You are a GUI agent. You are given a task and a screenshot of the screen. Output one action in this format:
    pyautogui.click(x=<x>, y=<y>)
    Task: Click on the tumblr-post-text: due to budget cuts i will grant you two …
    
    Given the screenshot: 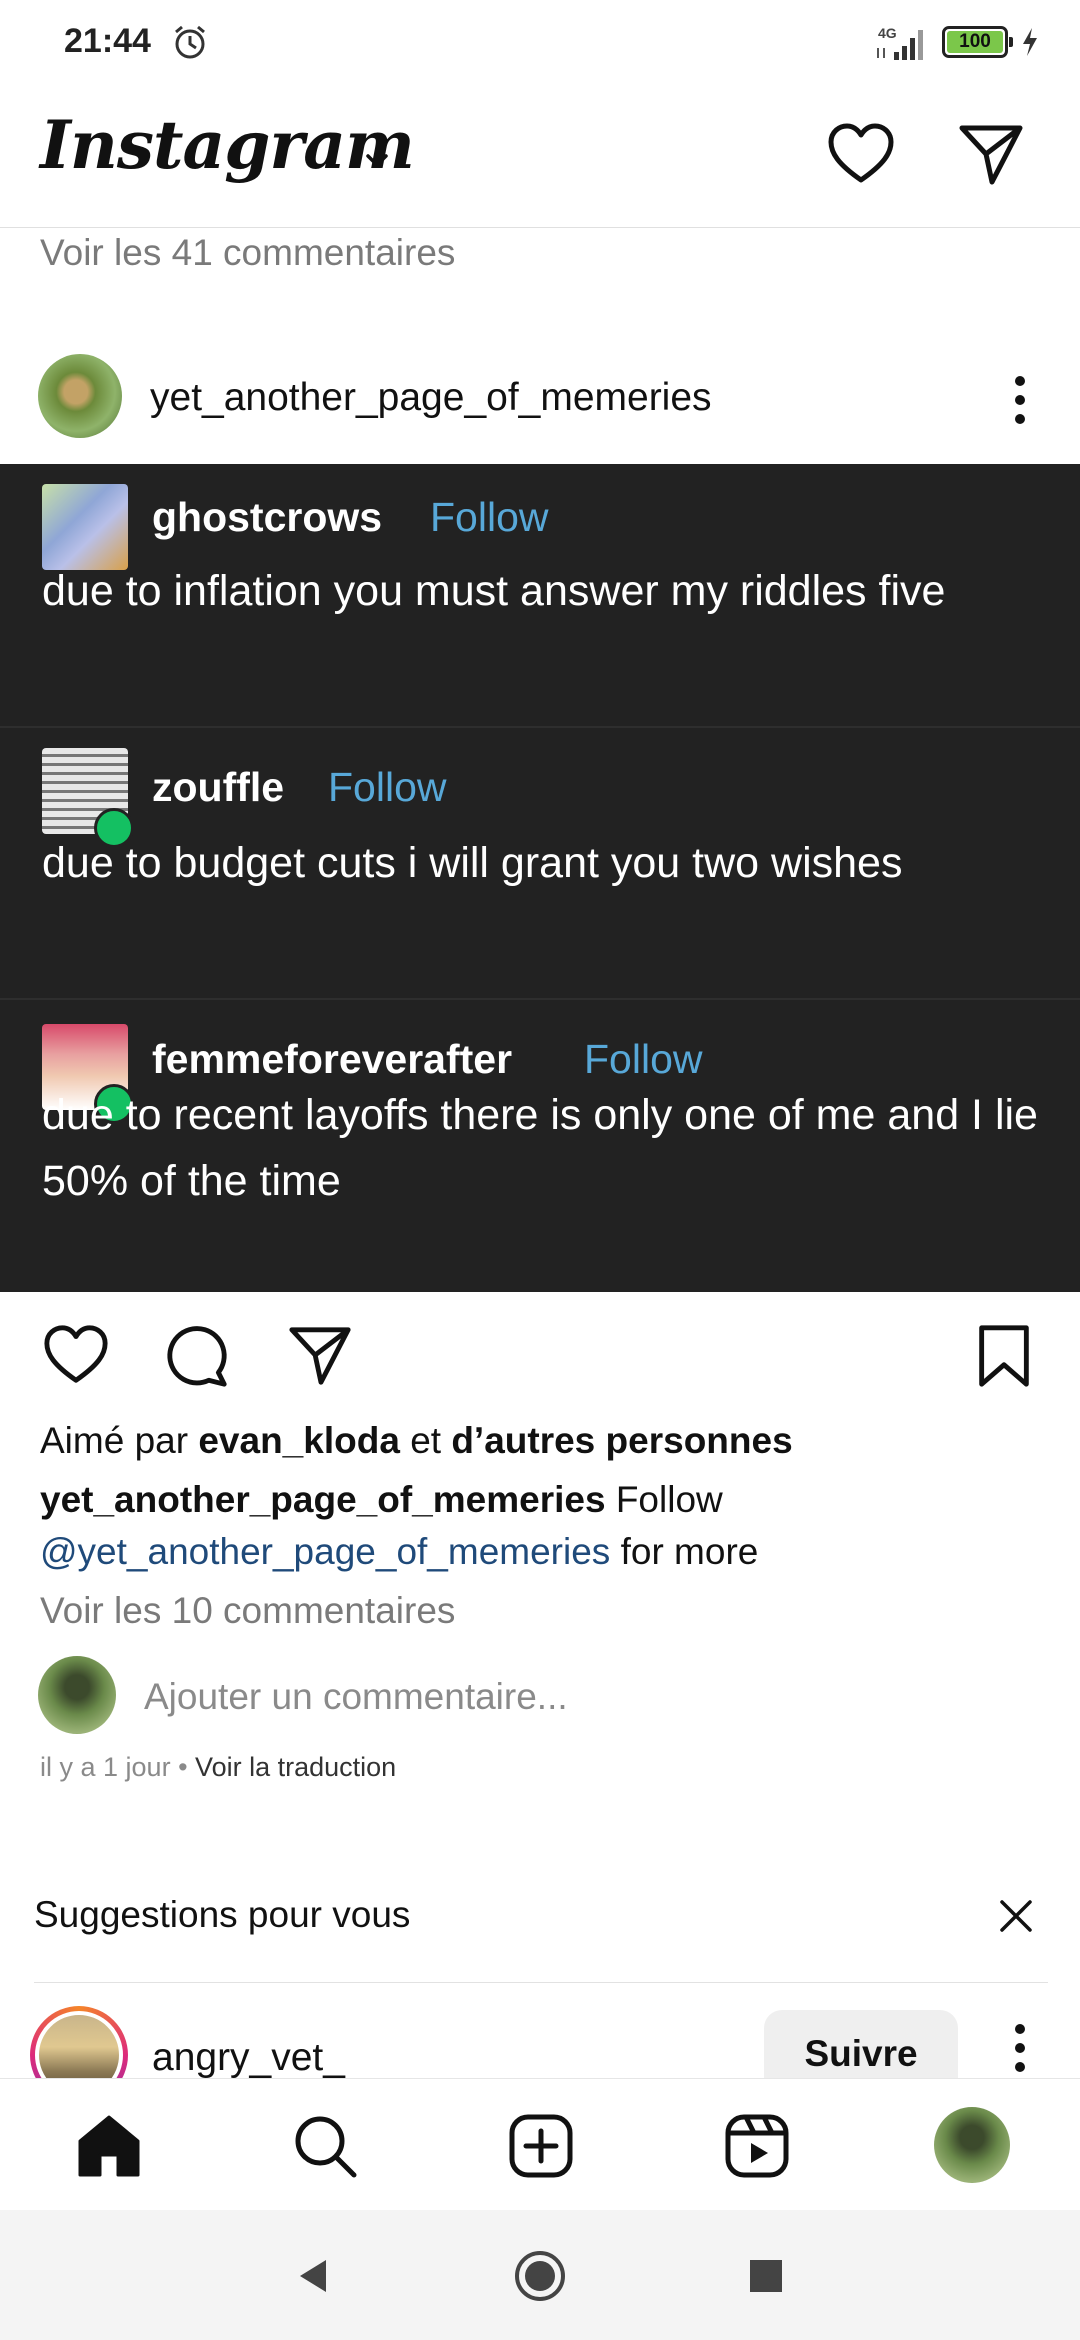 What is the action you would take?
    pyautogui.click(x=472, y=863)
    